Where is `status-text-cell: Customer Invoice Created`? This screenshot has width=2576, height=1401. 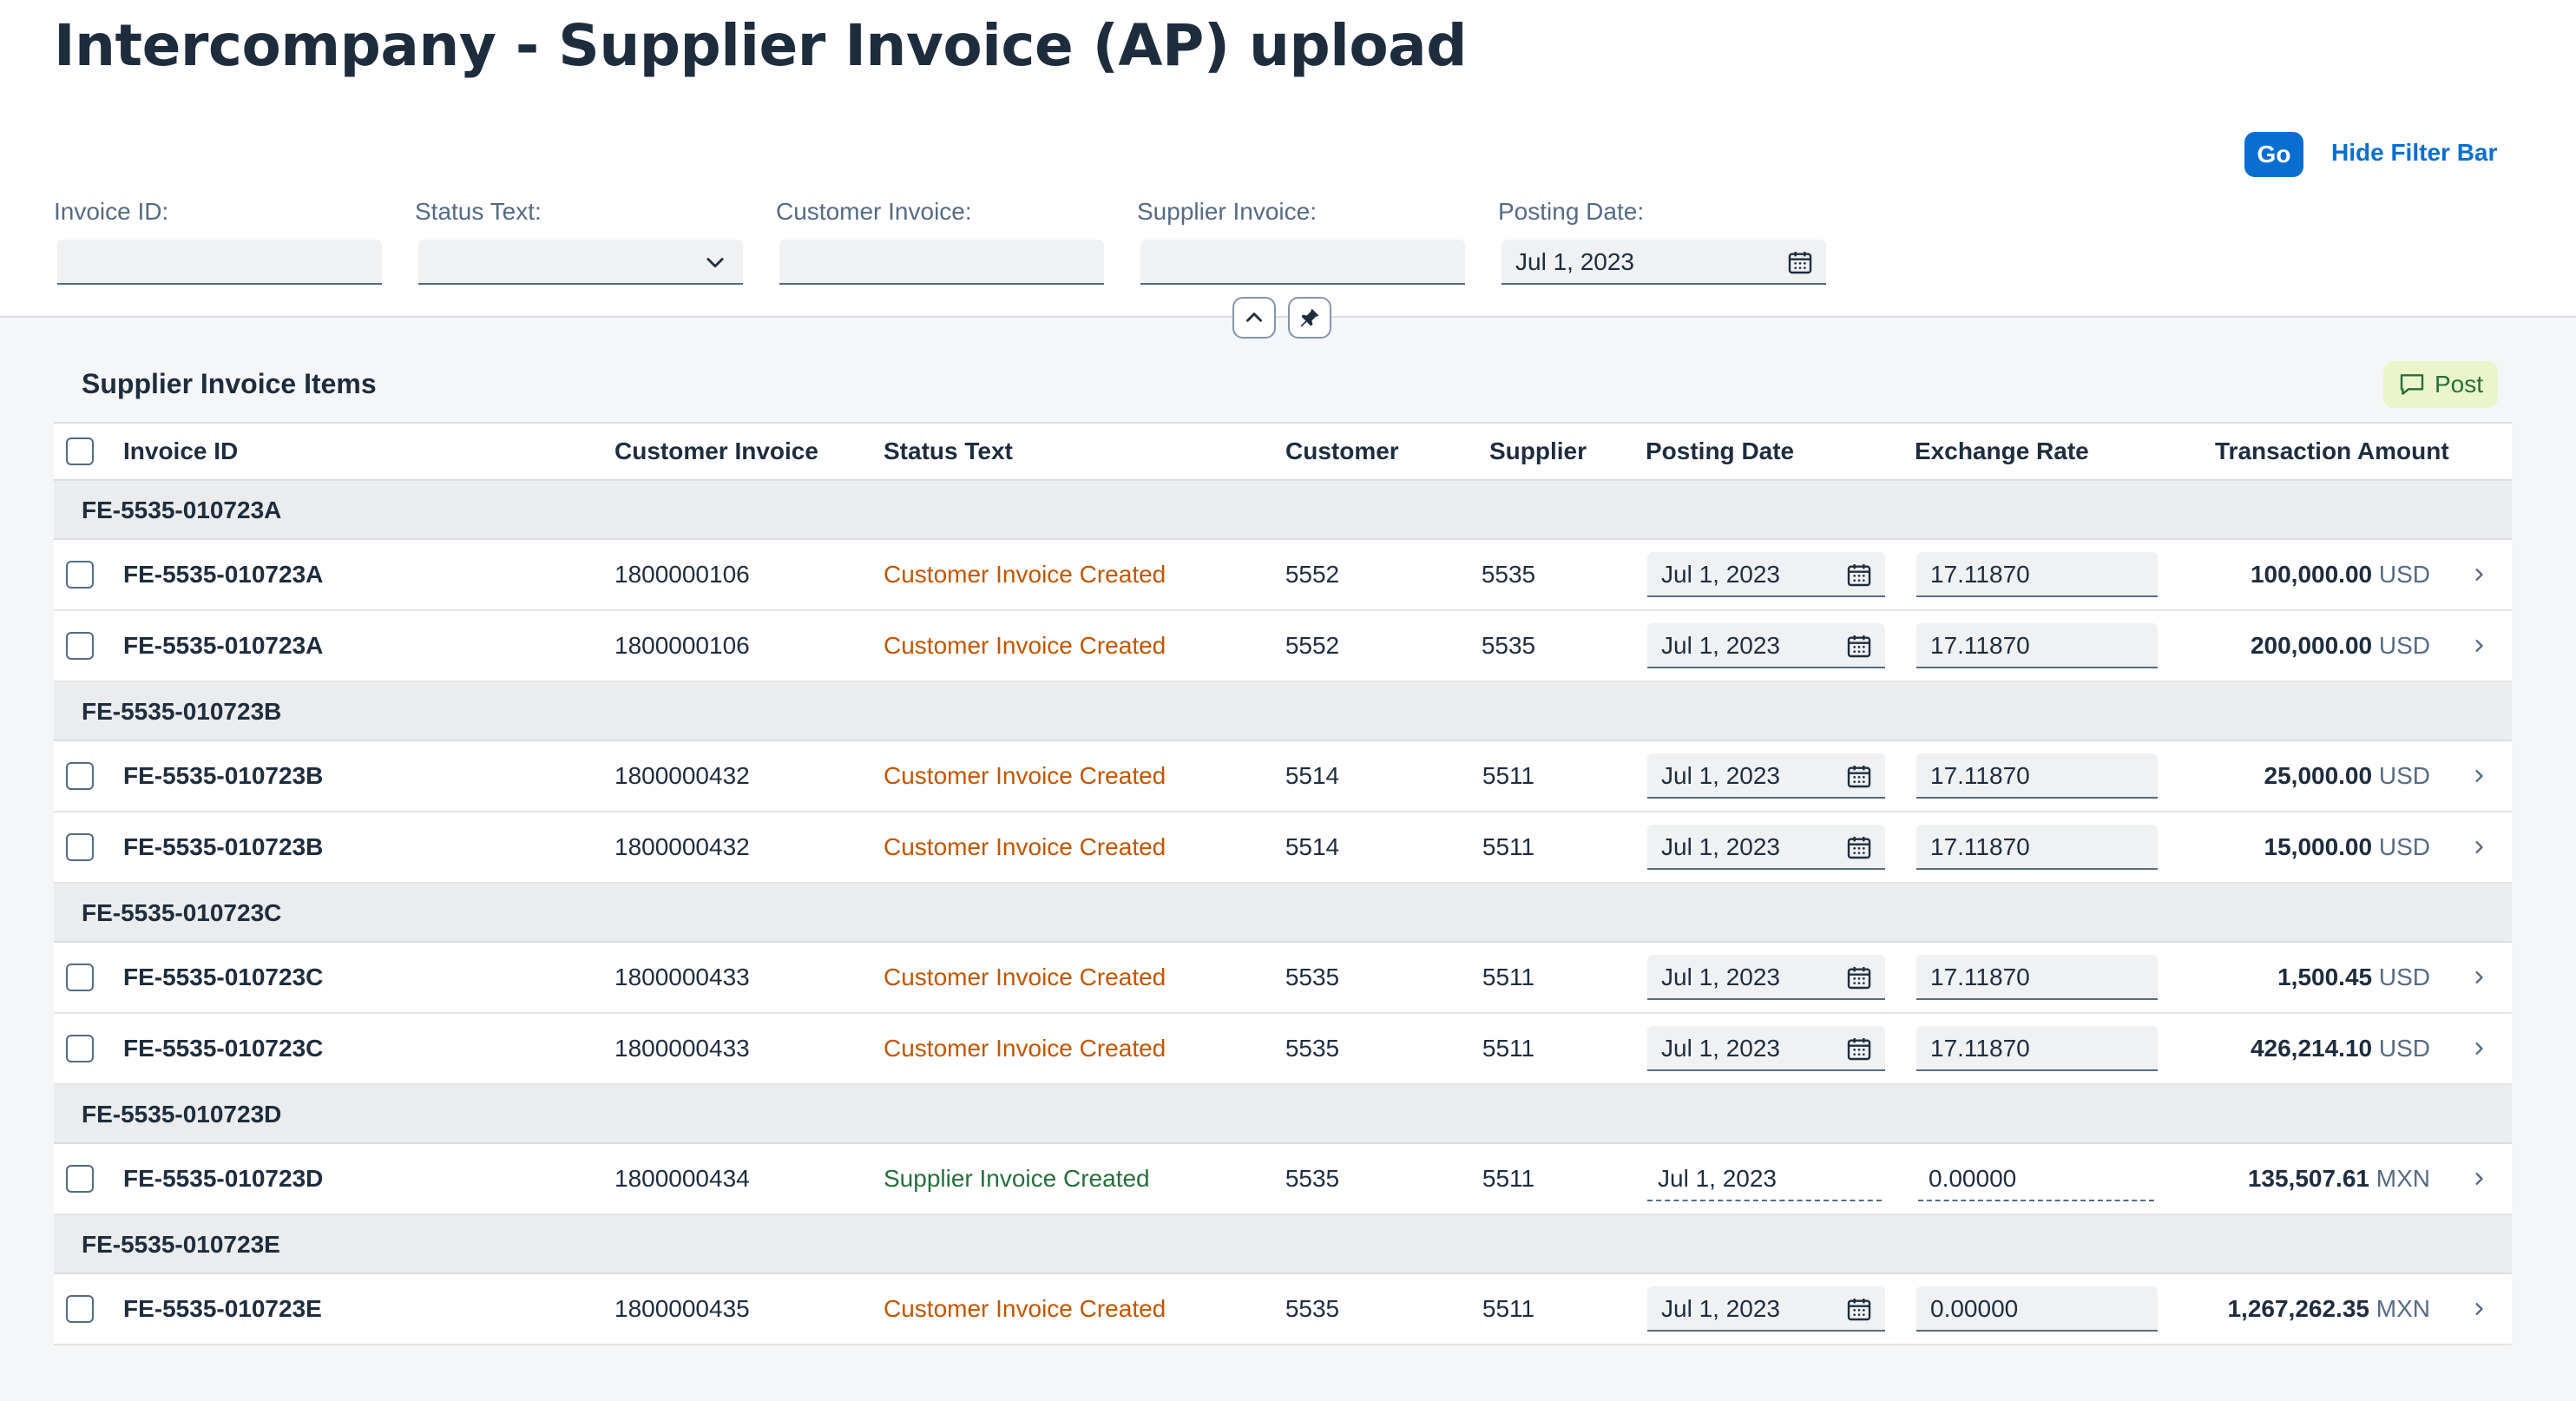 status-text-cell: Customer Invoice Created is located at coordinates (1025, 574).